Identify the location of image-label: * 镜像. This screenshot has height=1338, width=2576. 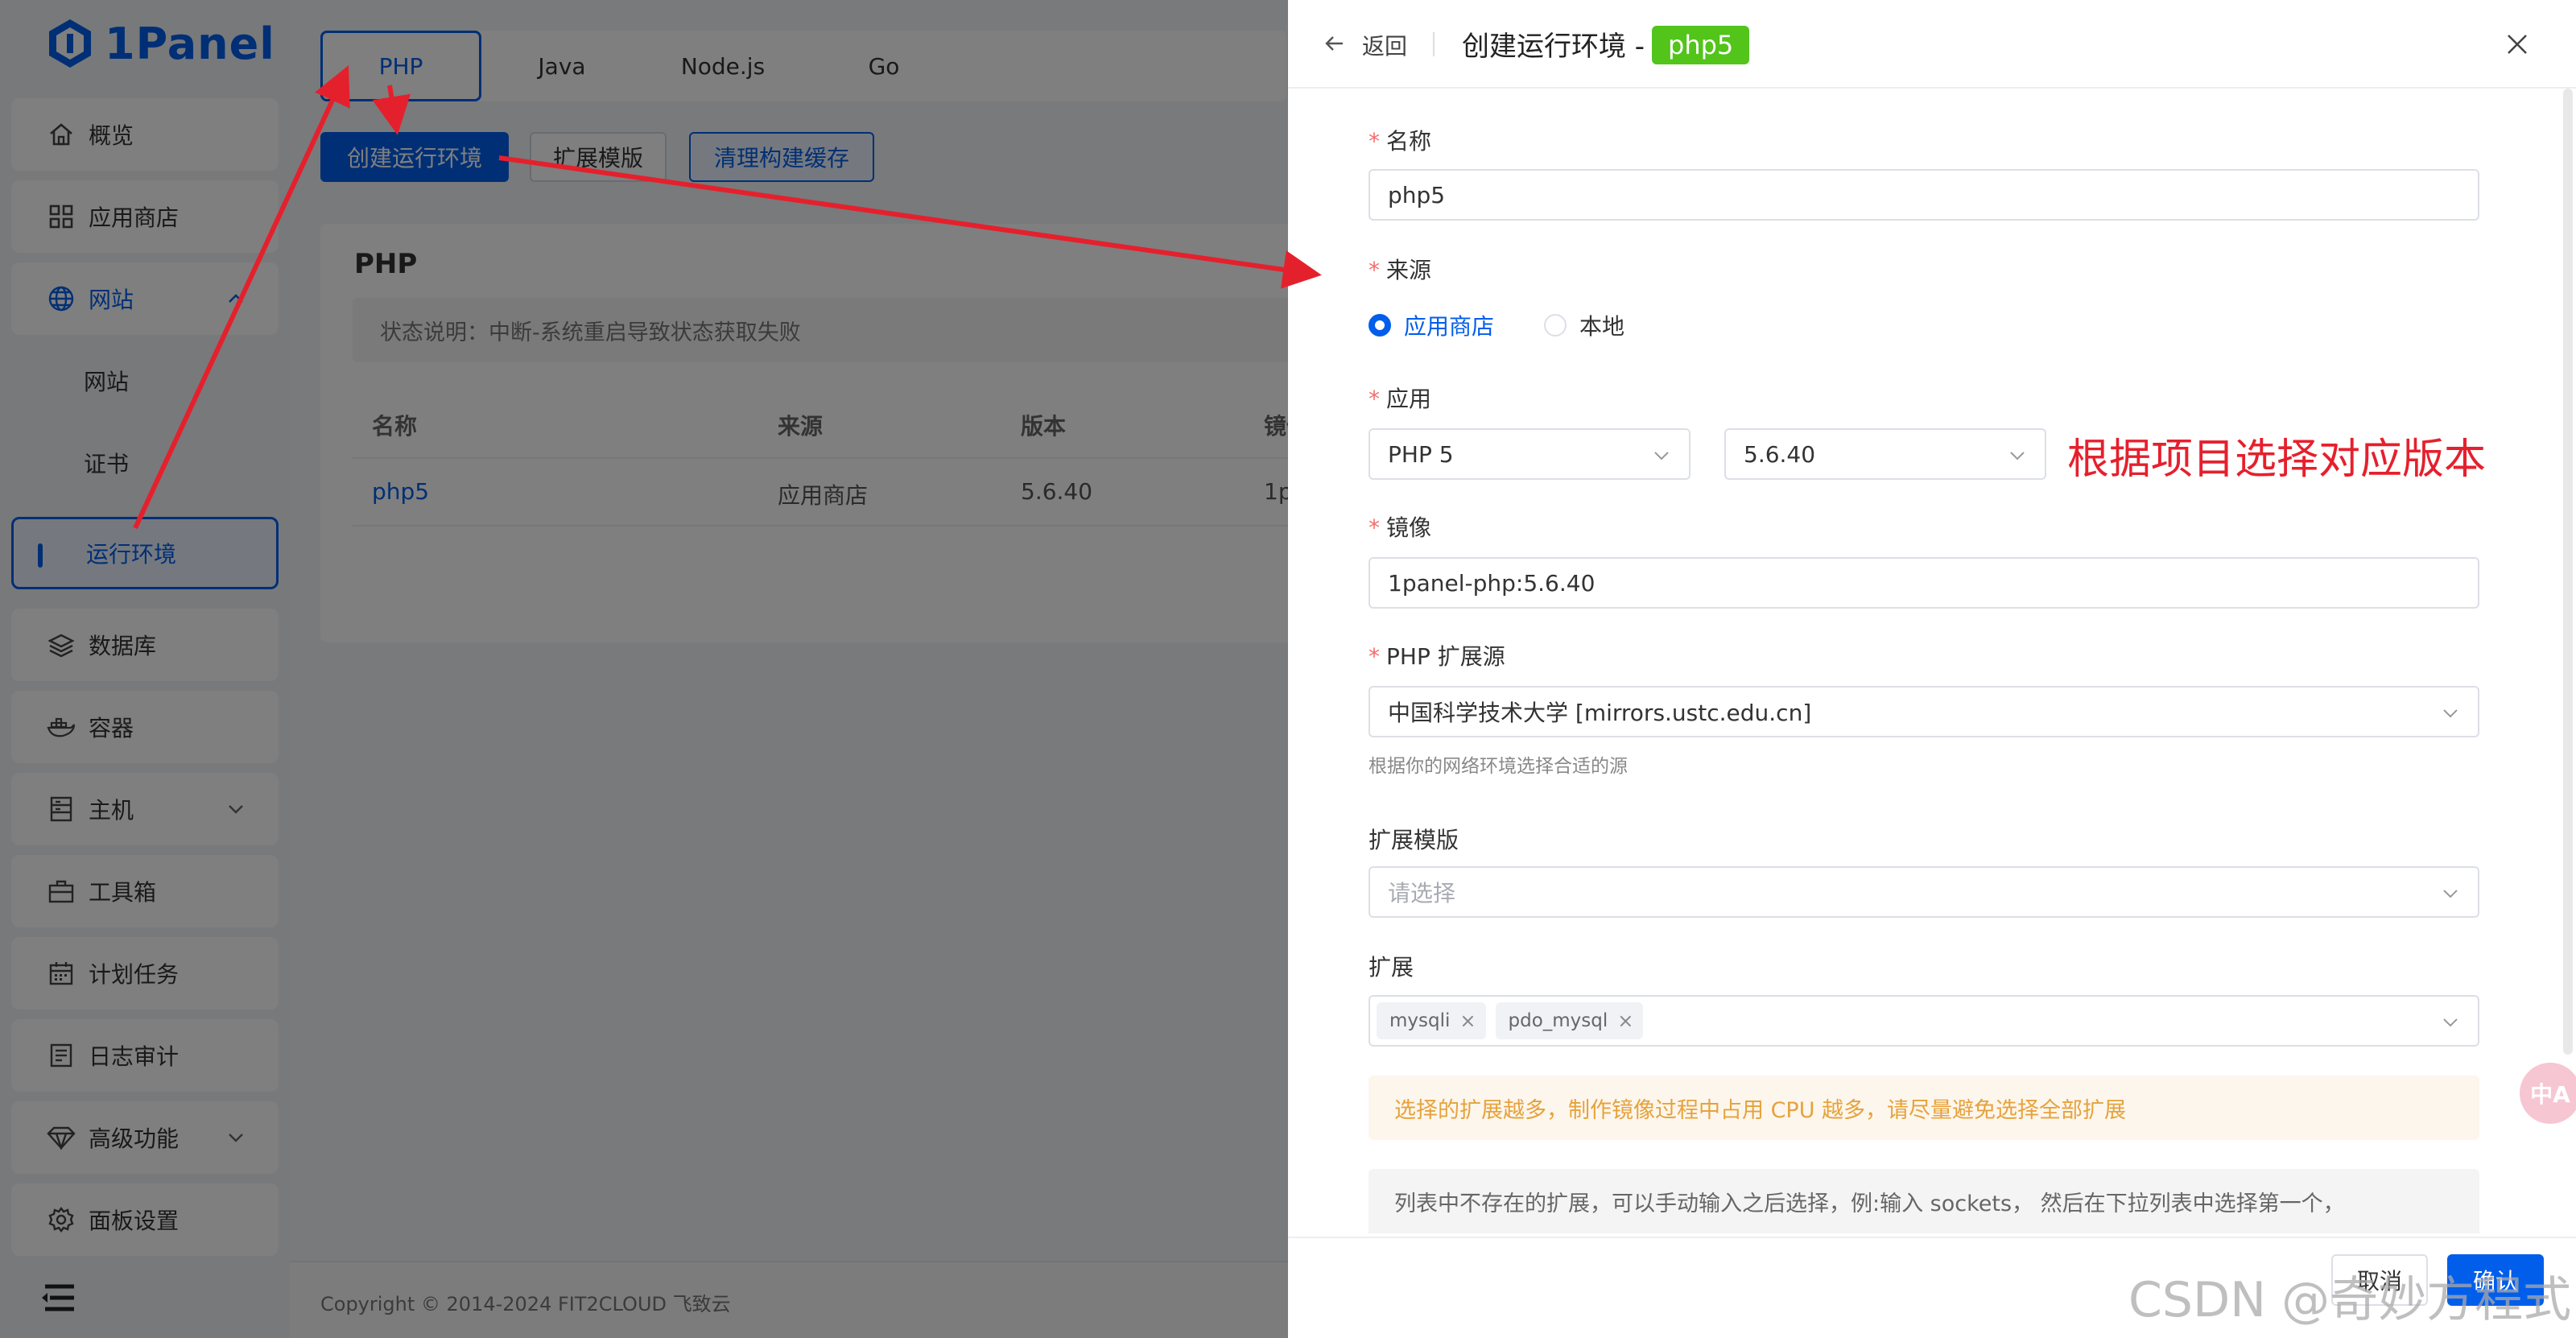
(1400, 527).